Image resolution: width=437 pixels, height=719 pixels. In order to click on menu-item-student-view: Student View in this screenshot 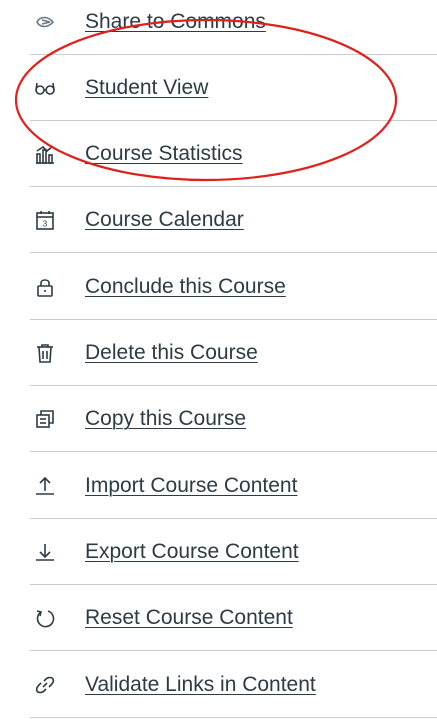, I will do `click(233, 88)`.